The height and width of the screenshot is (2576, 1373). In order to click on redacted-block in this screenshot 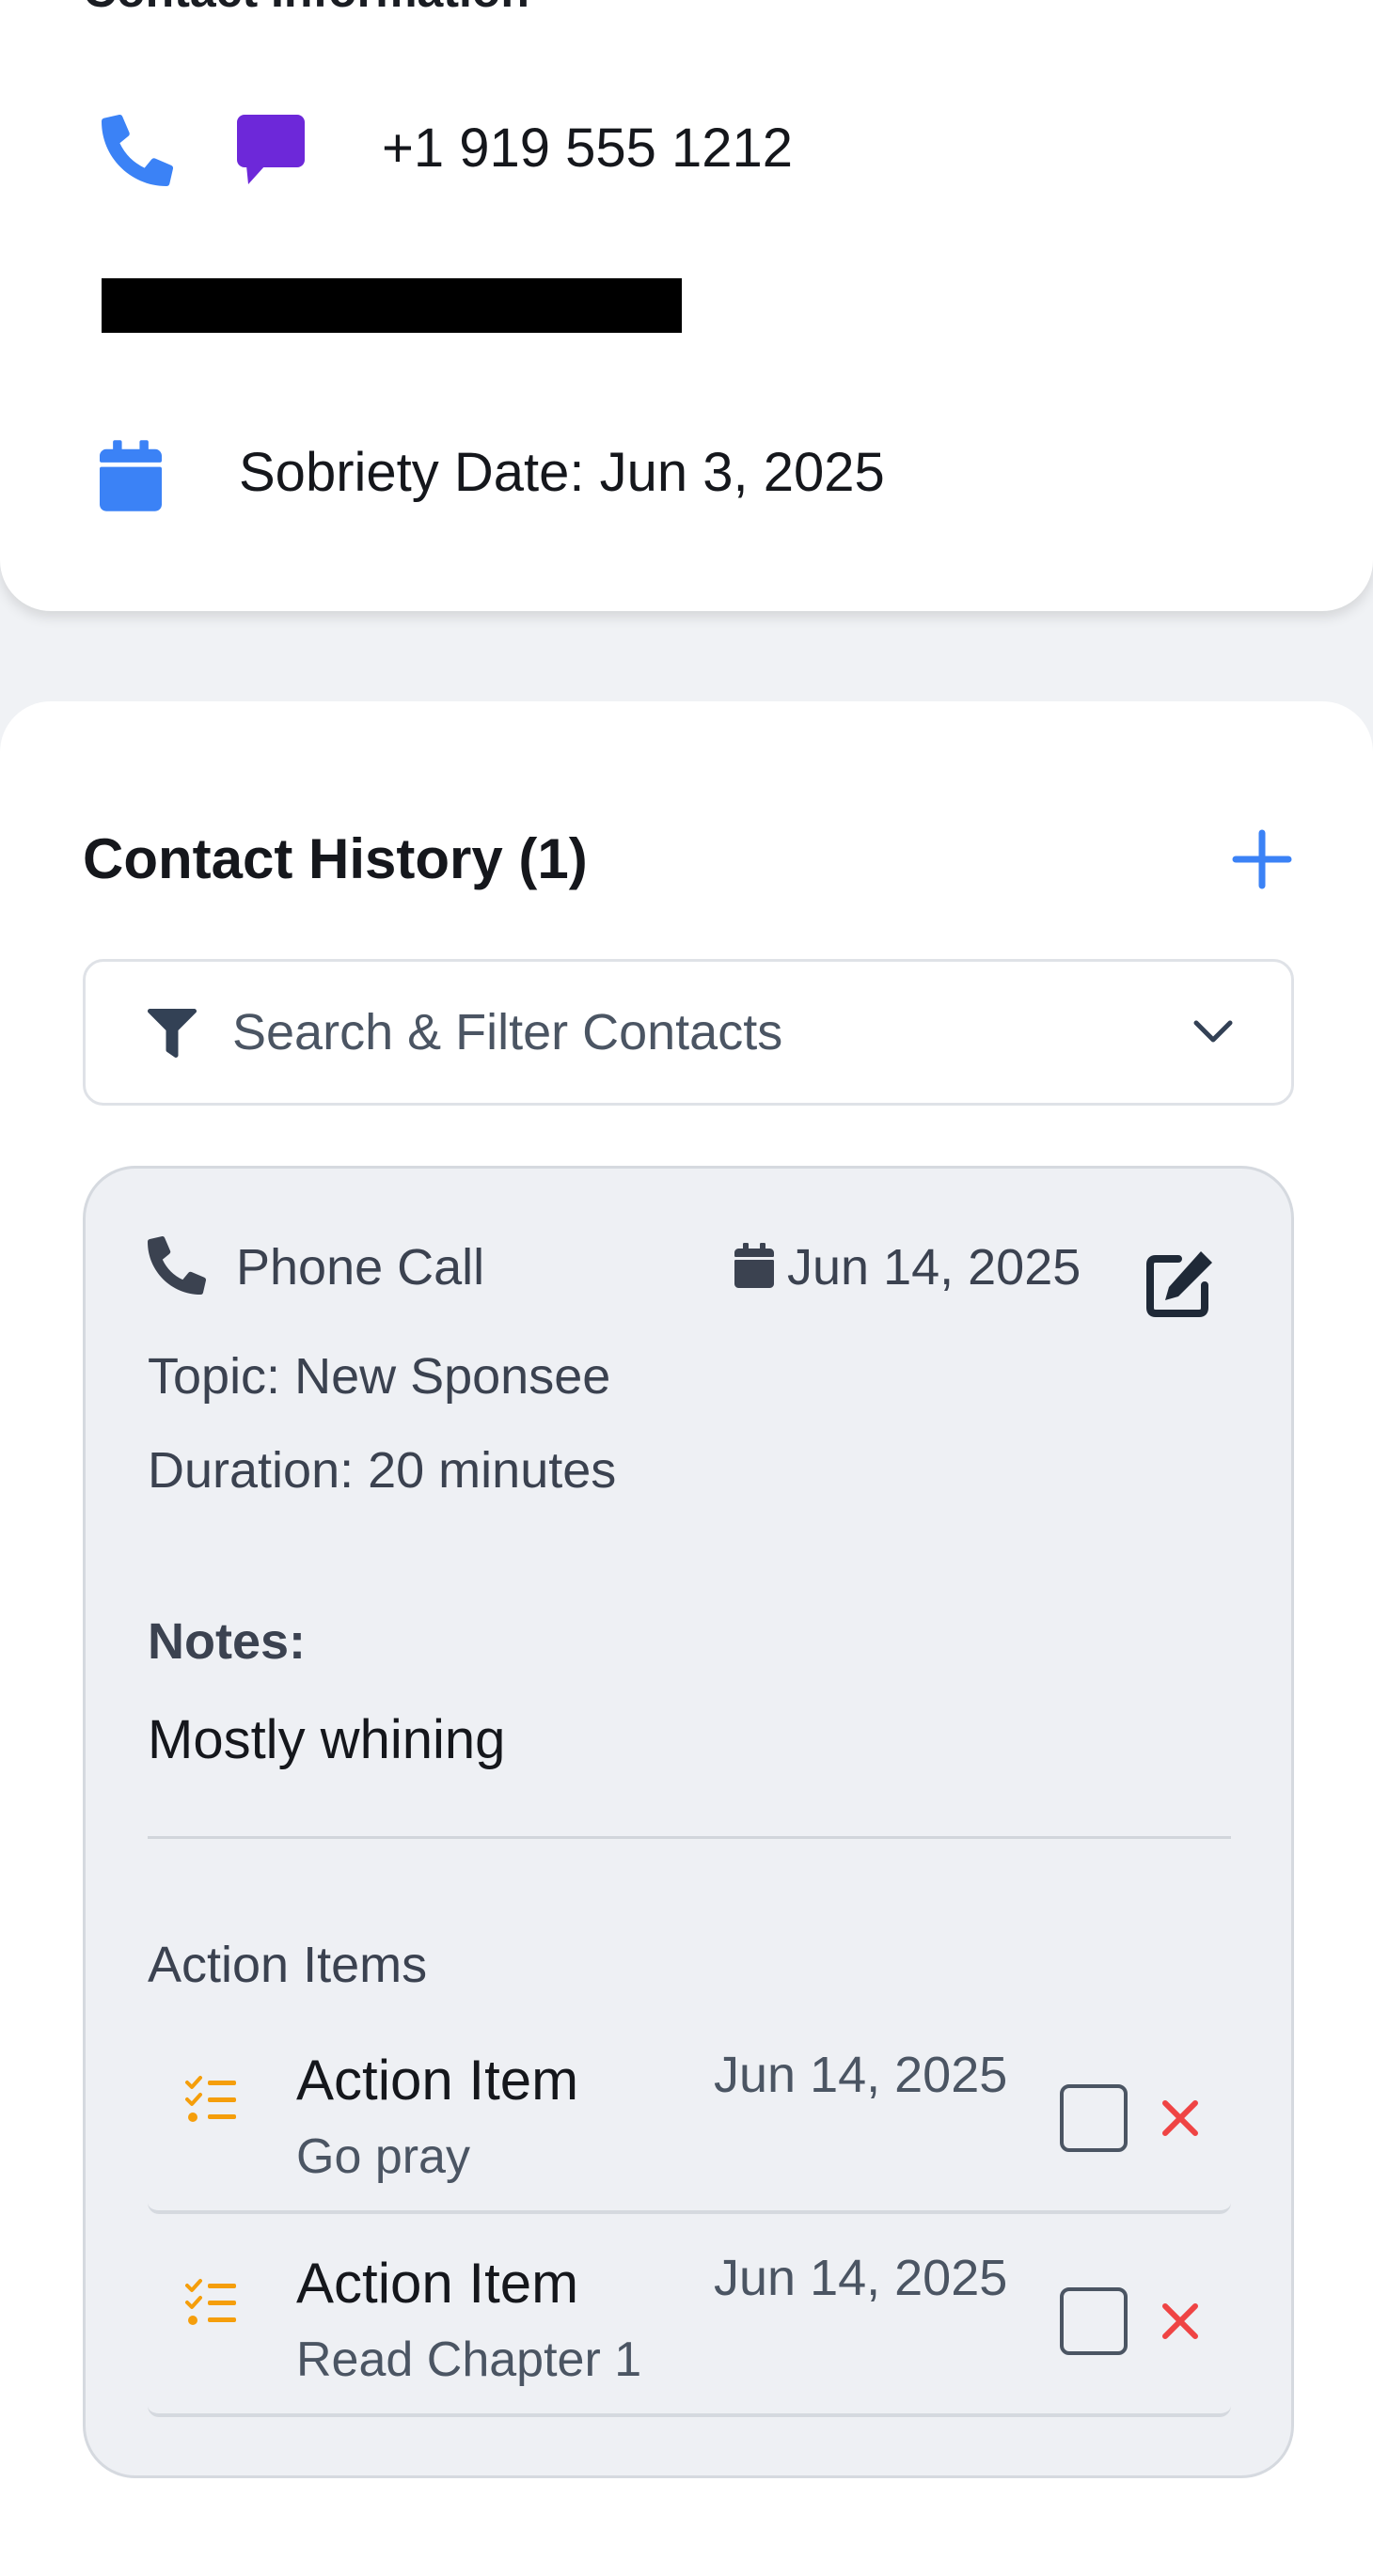, I will do `click(392, 305)`.